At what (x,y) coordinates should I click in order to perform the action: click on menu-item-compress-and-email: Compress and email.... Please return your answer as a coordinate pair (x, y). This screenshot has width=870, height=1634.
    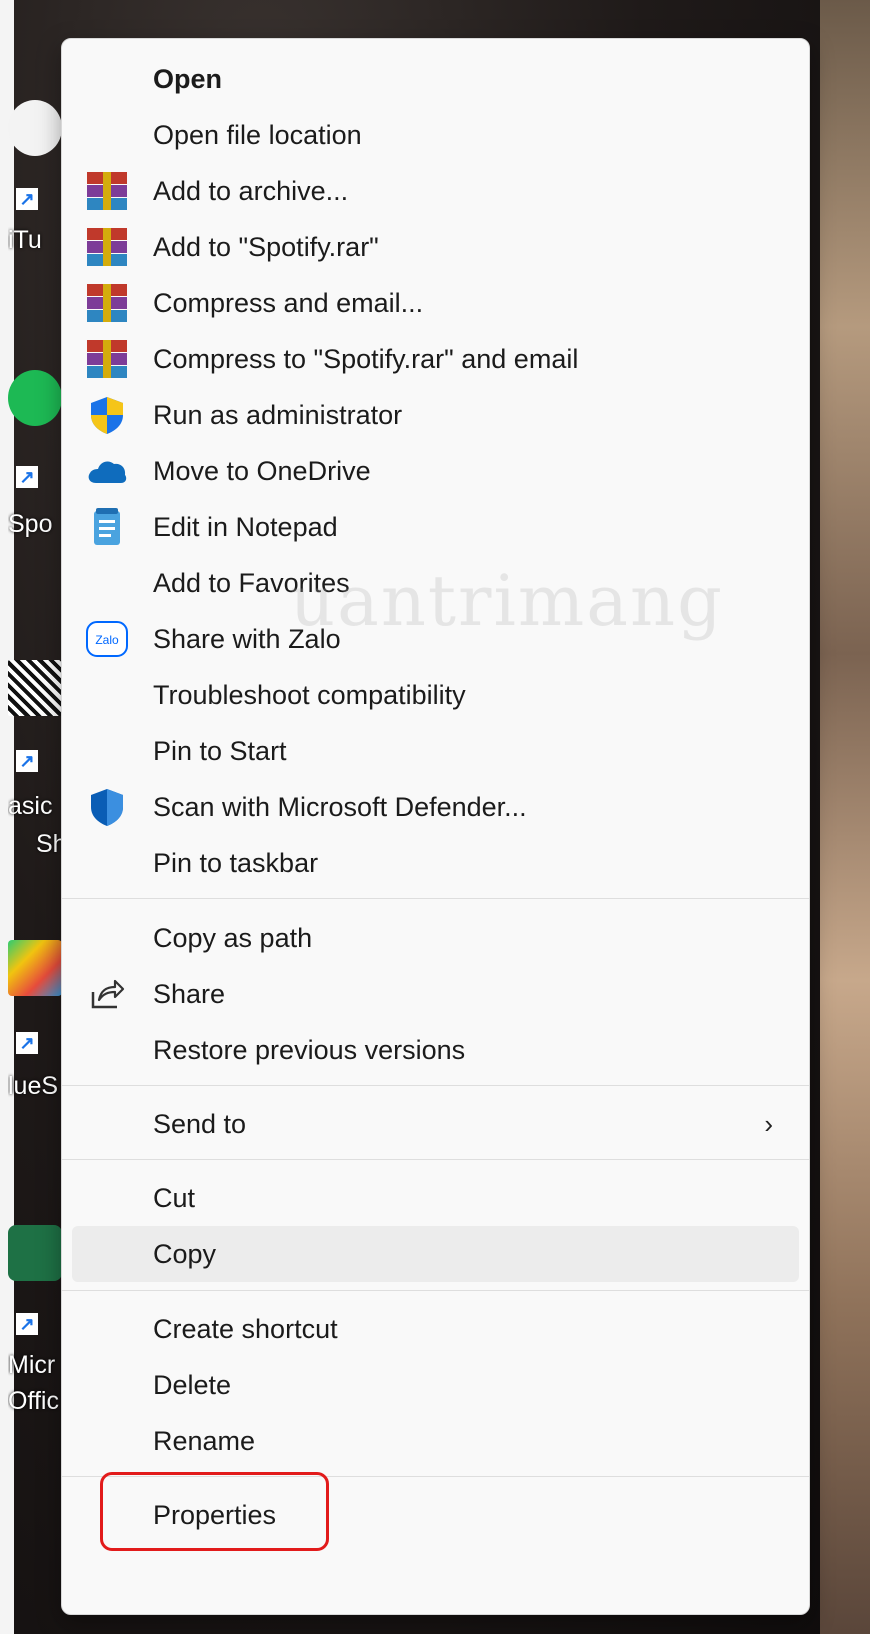
    Looking at the image, I should click on (435, 303).